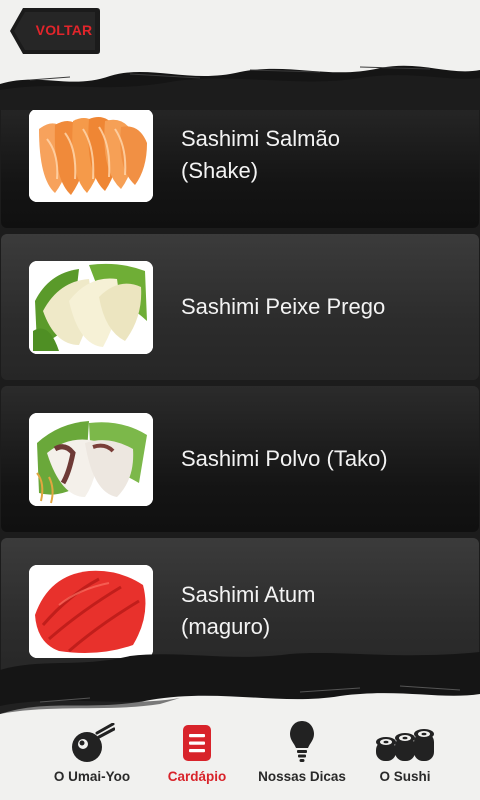  I want to click on tab-label: Nossas Dicas, so click(302, 776).